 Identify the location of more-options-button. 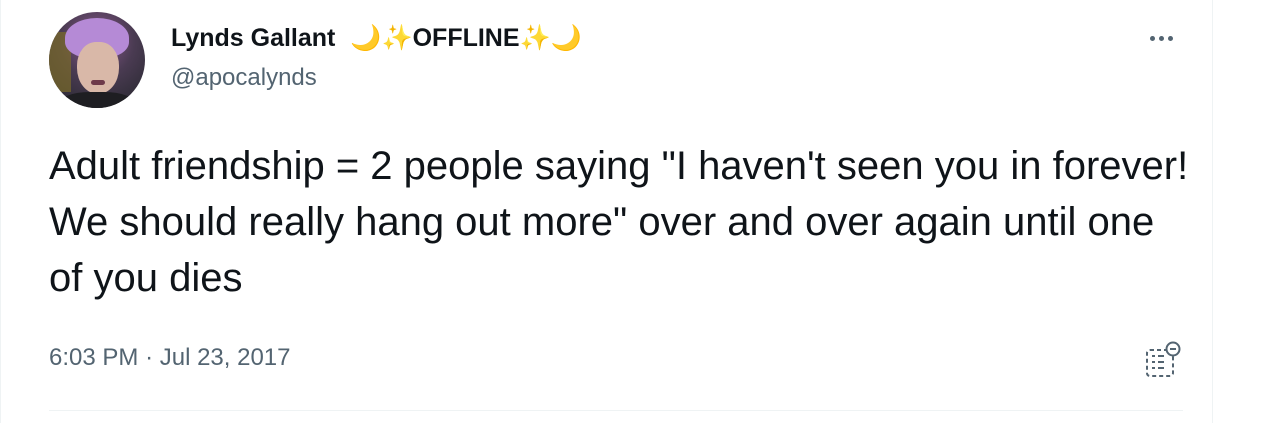
(1161, 38).